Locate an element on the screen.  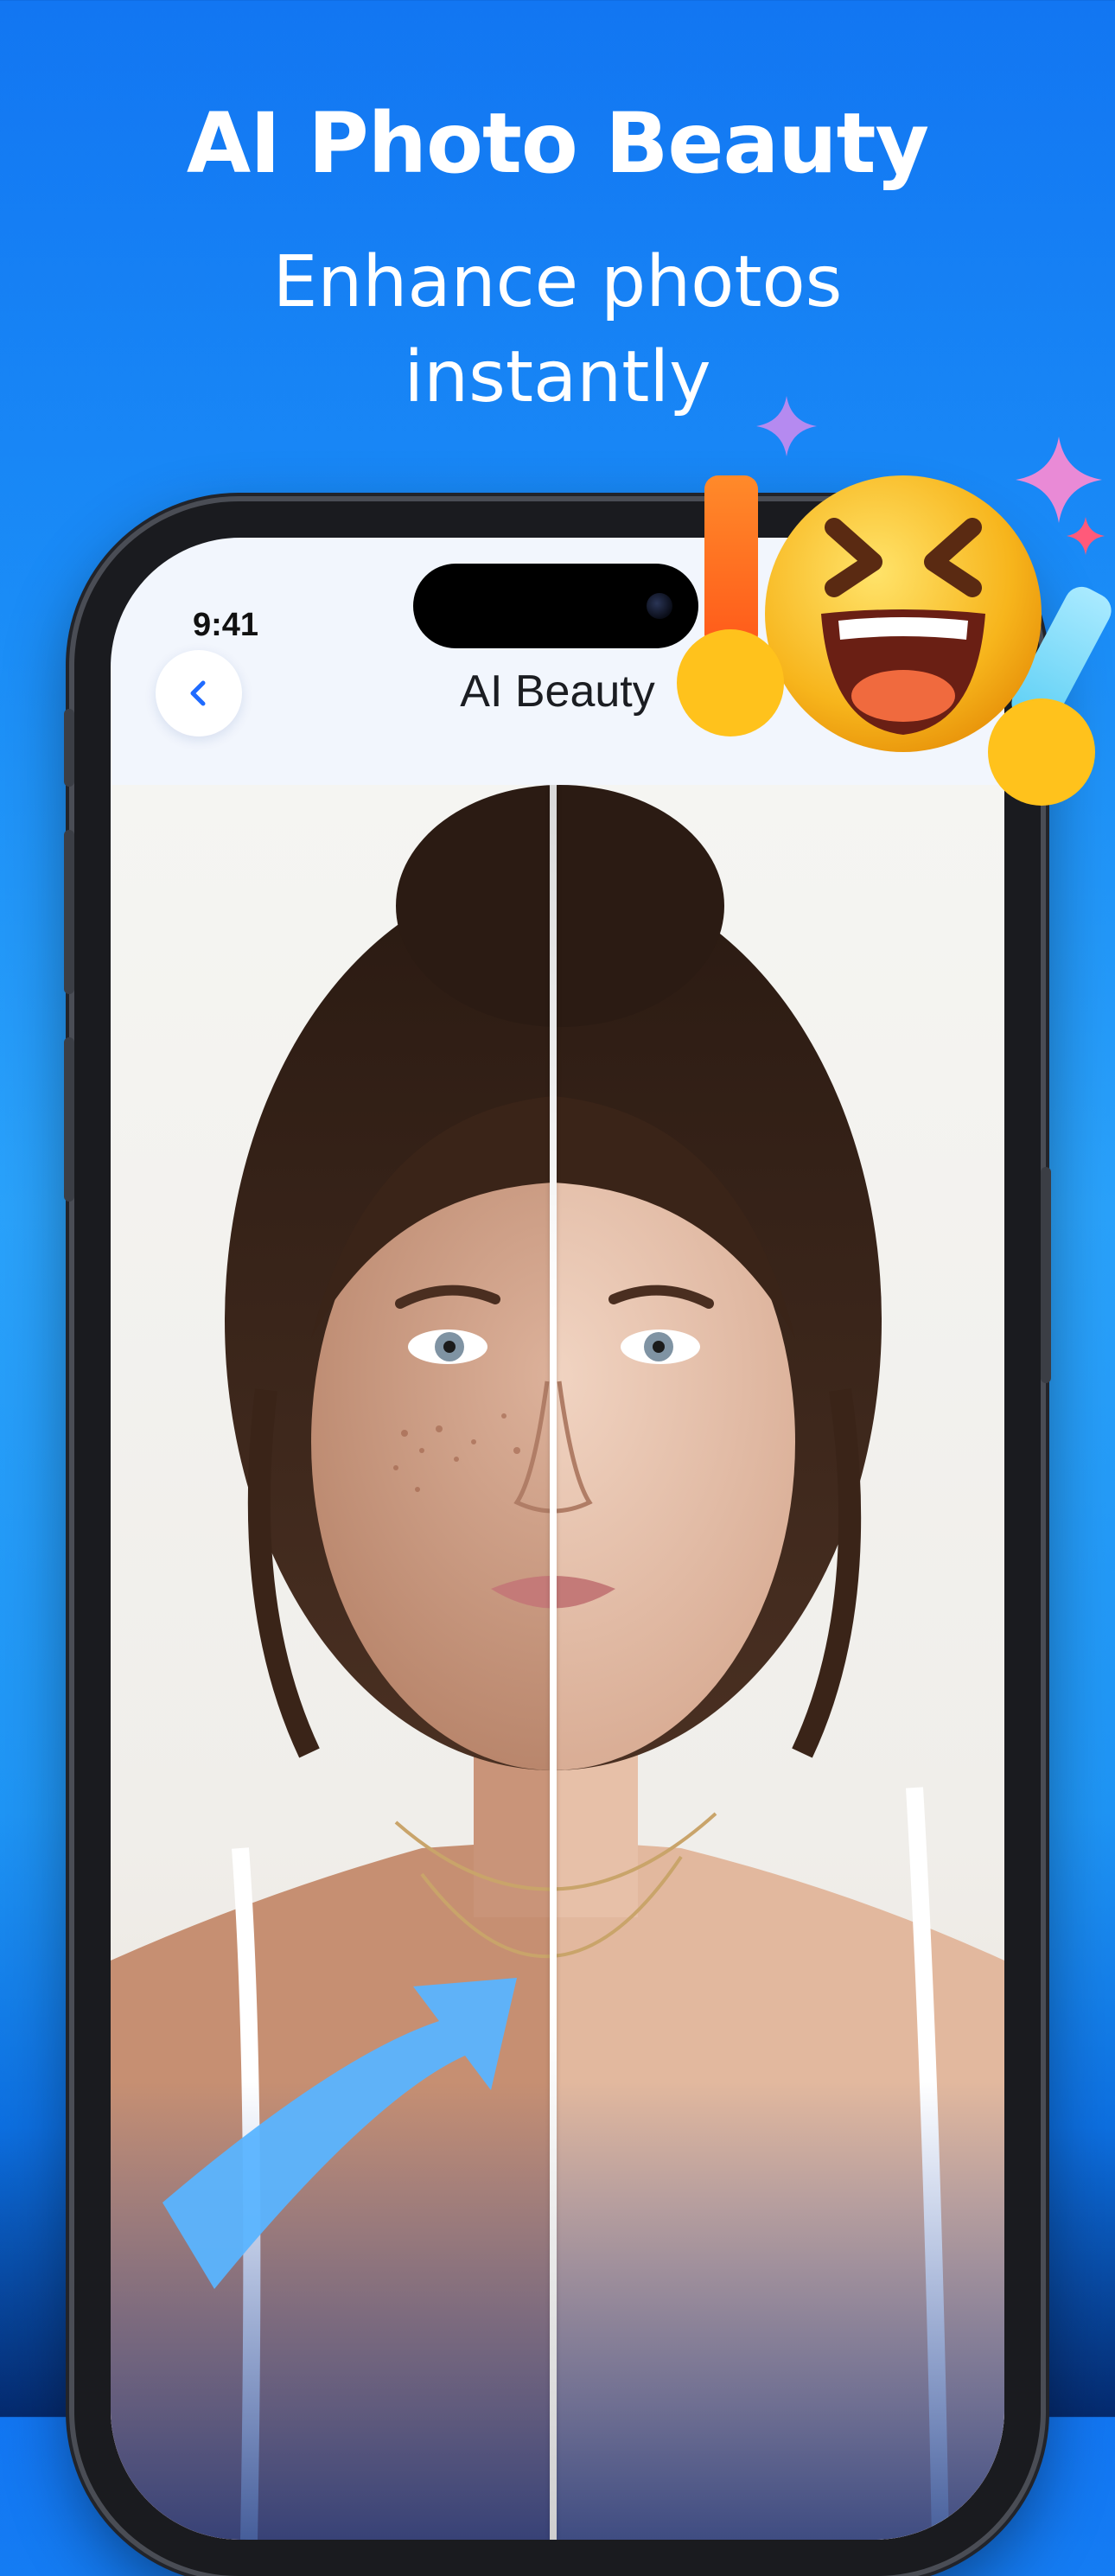
hero-title: AI Photo Beauty is located at coordinates (557, 143).